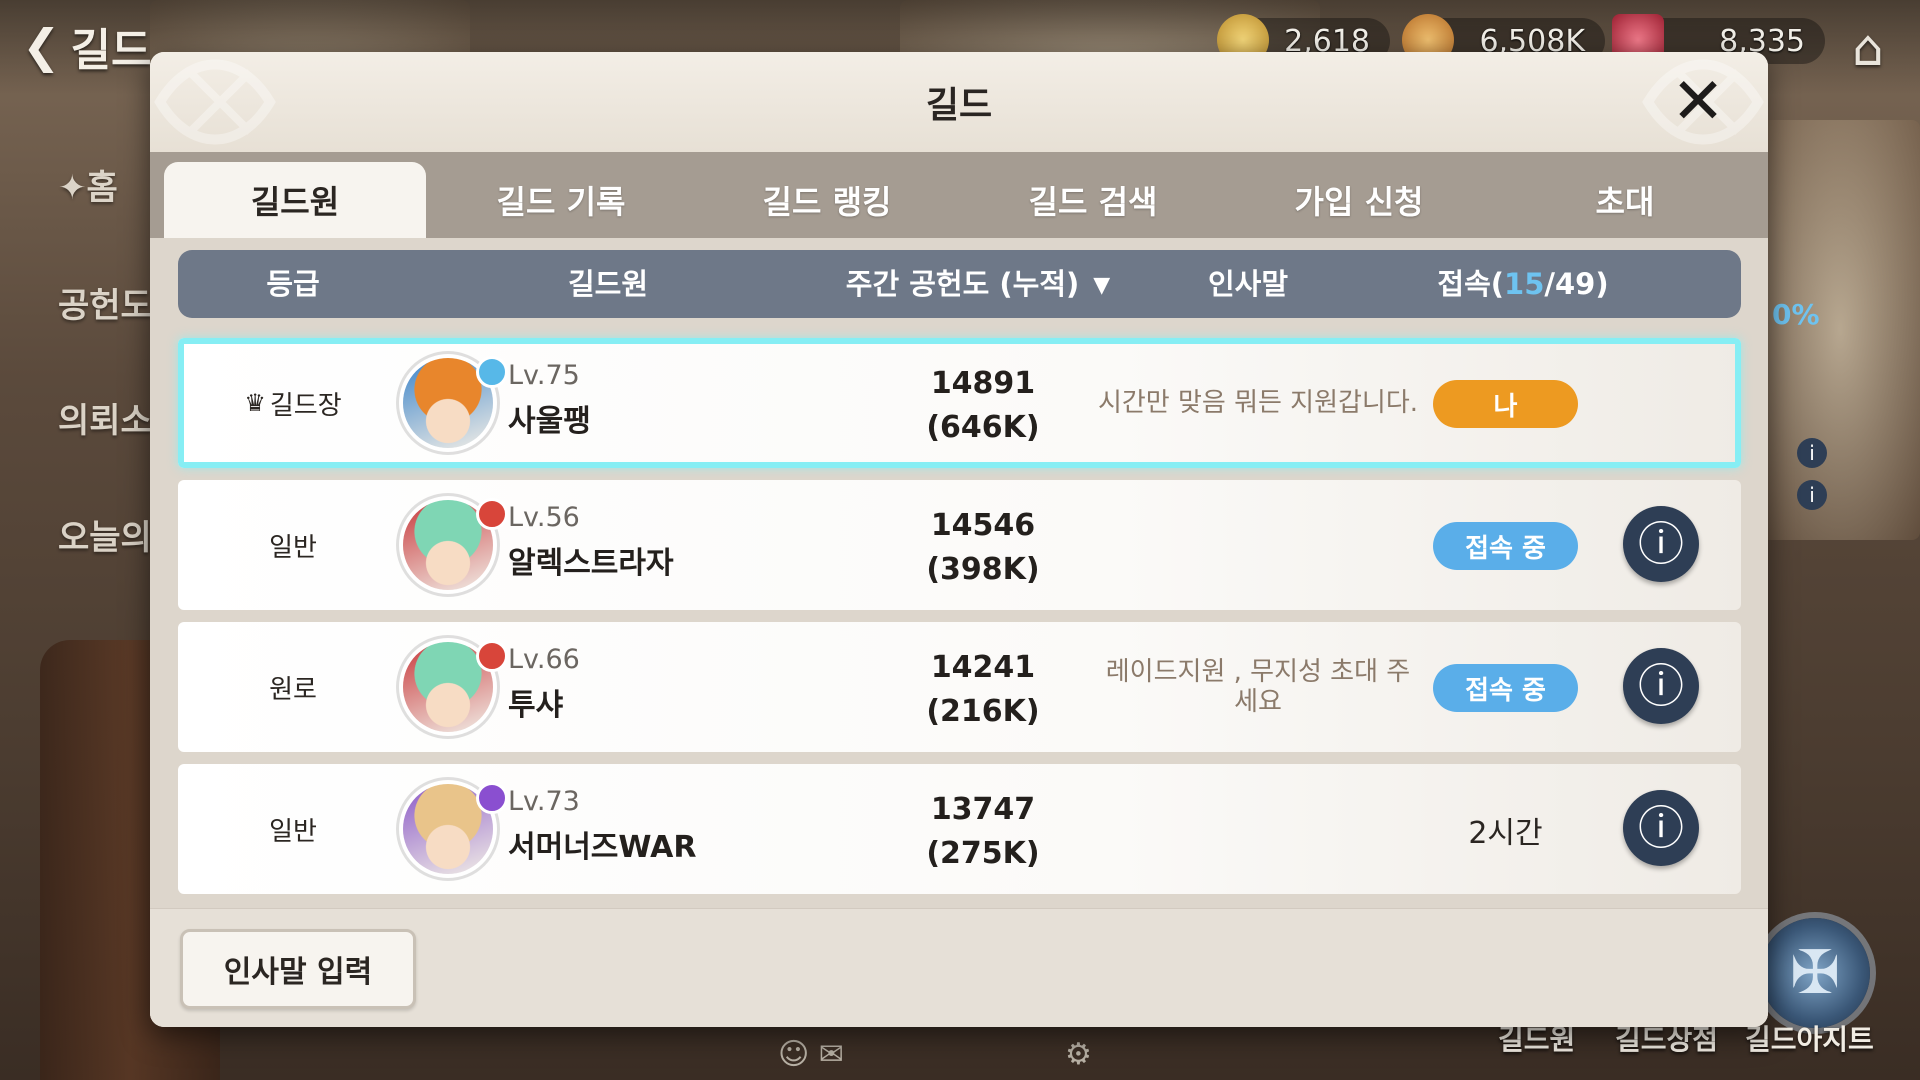  What do you see at coordinates (102, 188) in the screenshot?
I see `left-menu-label: 홈` at bounding box center [102, 188].